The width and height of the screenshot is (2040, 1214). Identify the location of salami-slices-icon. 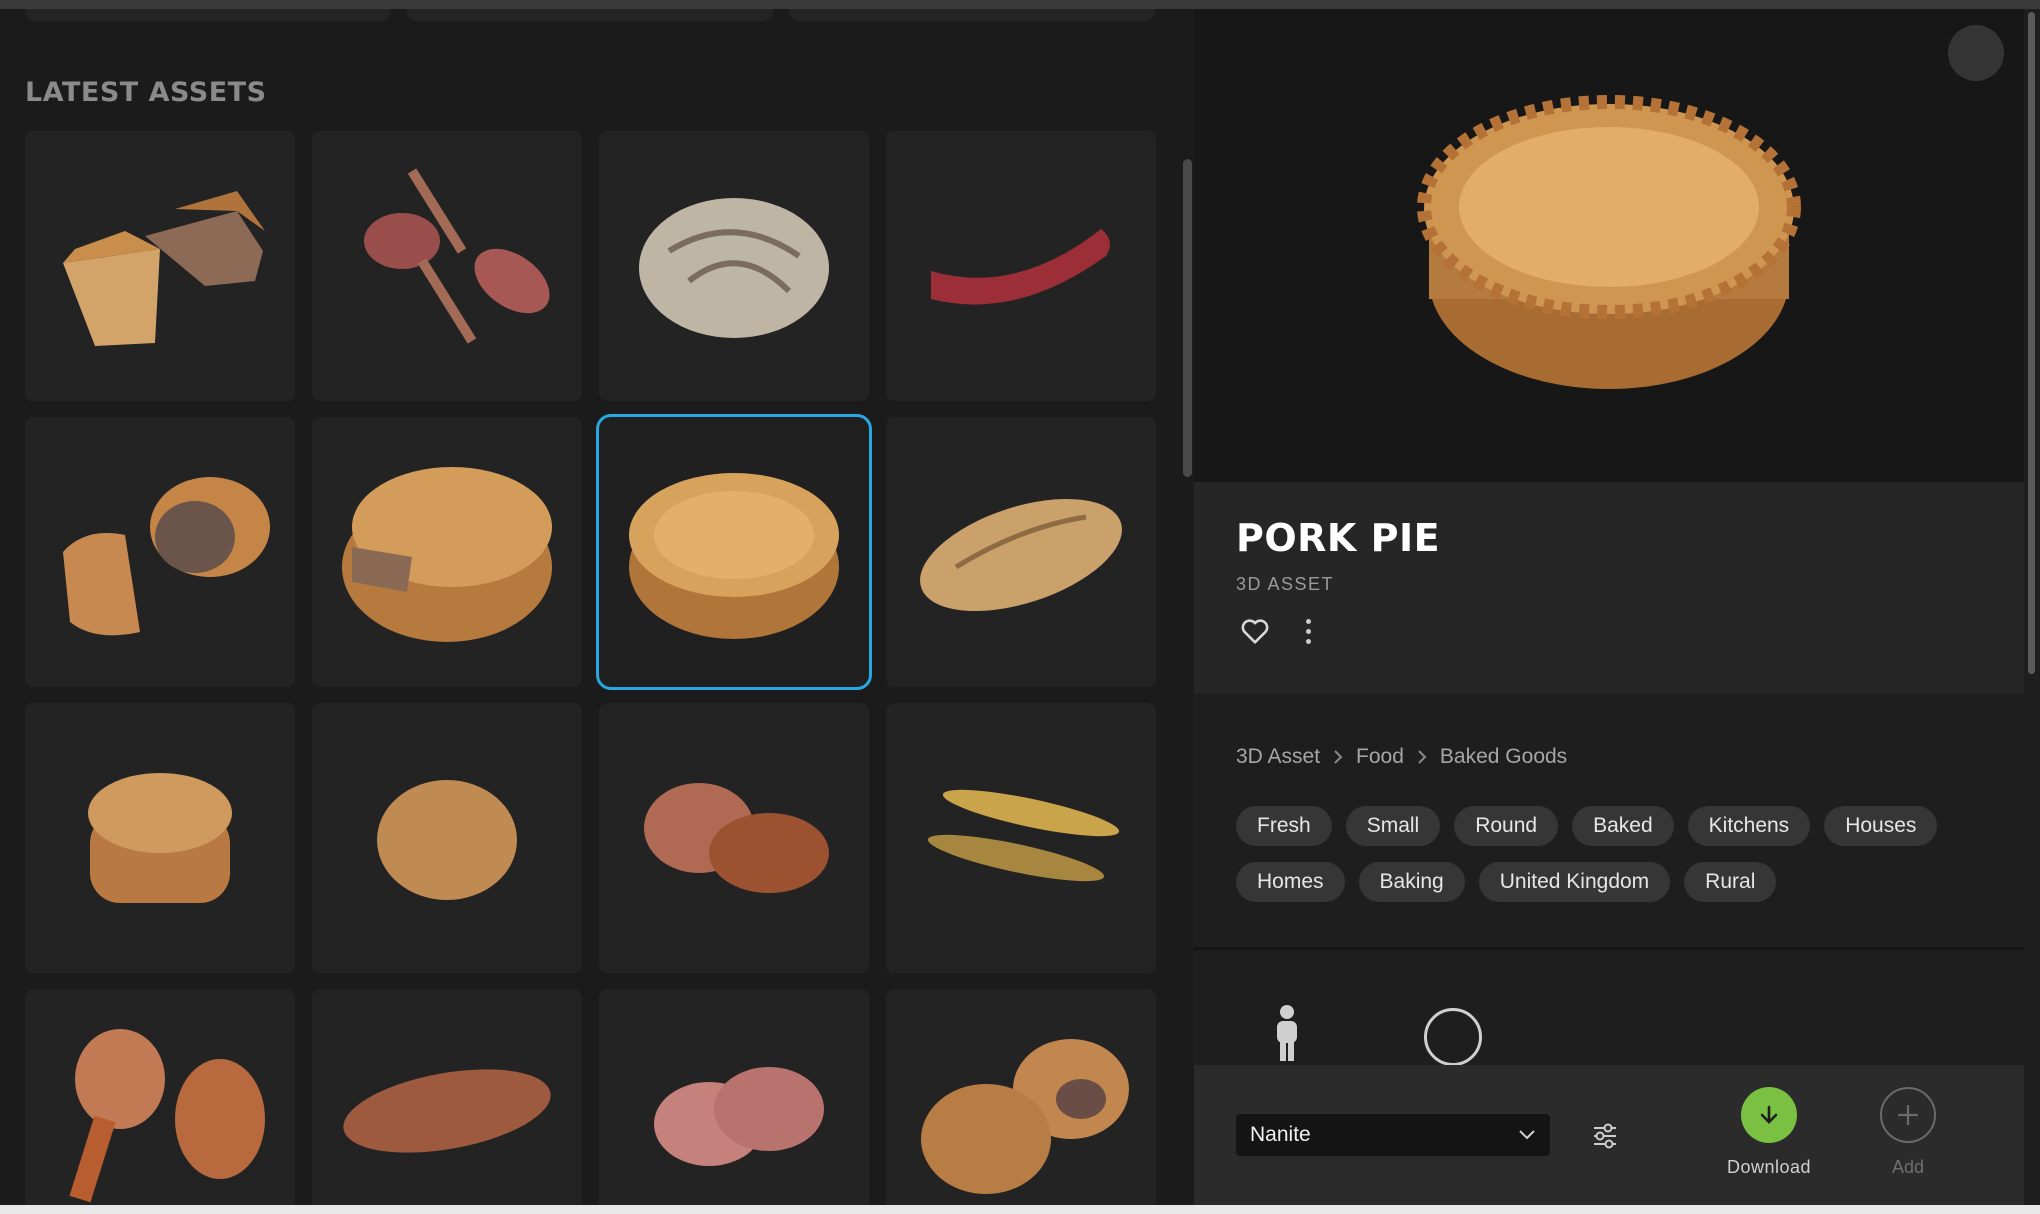
(739, 1116).